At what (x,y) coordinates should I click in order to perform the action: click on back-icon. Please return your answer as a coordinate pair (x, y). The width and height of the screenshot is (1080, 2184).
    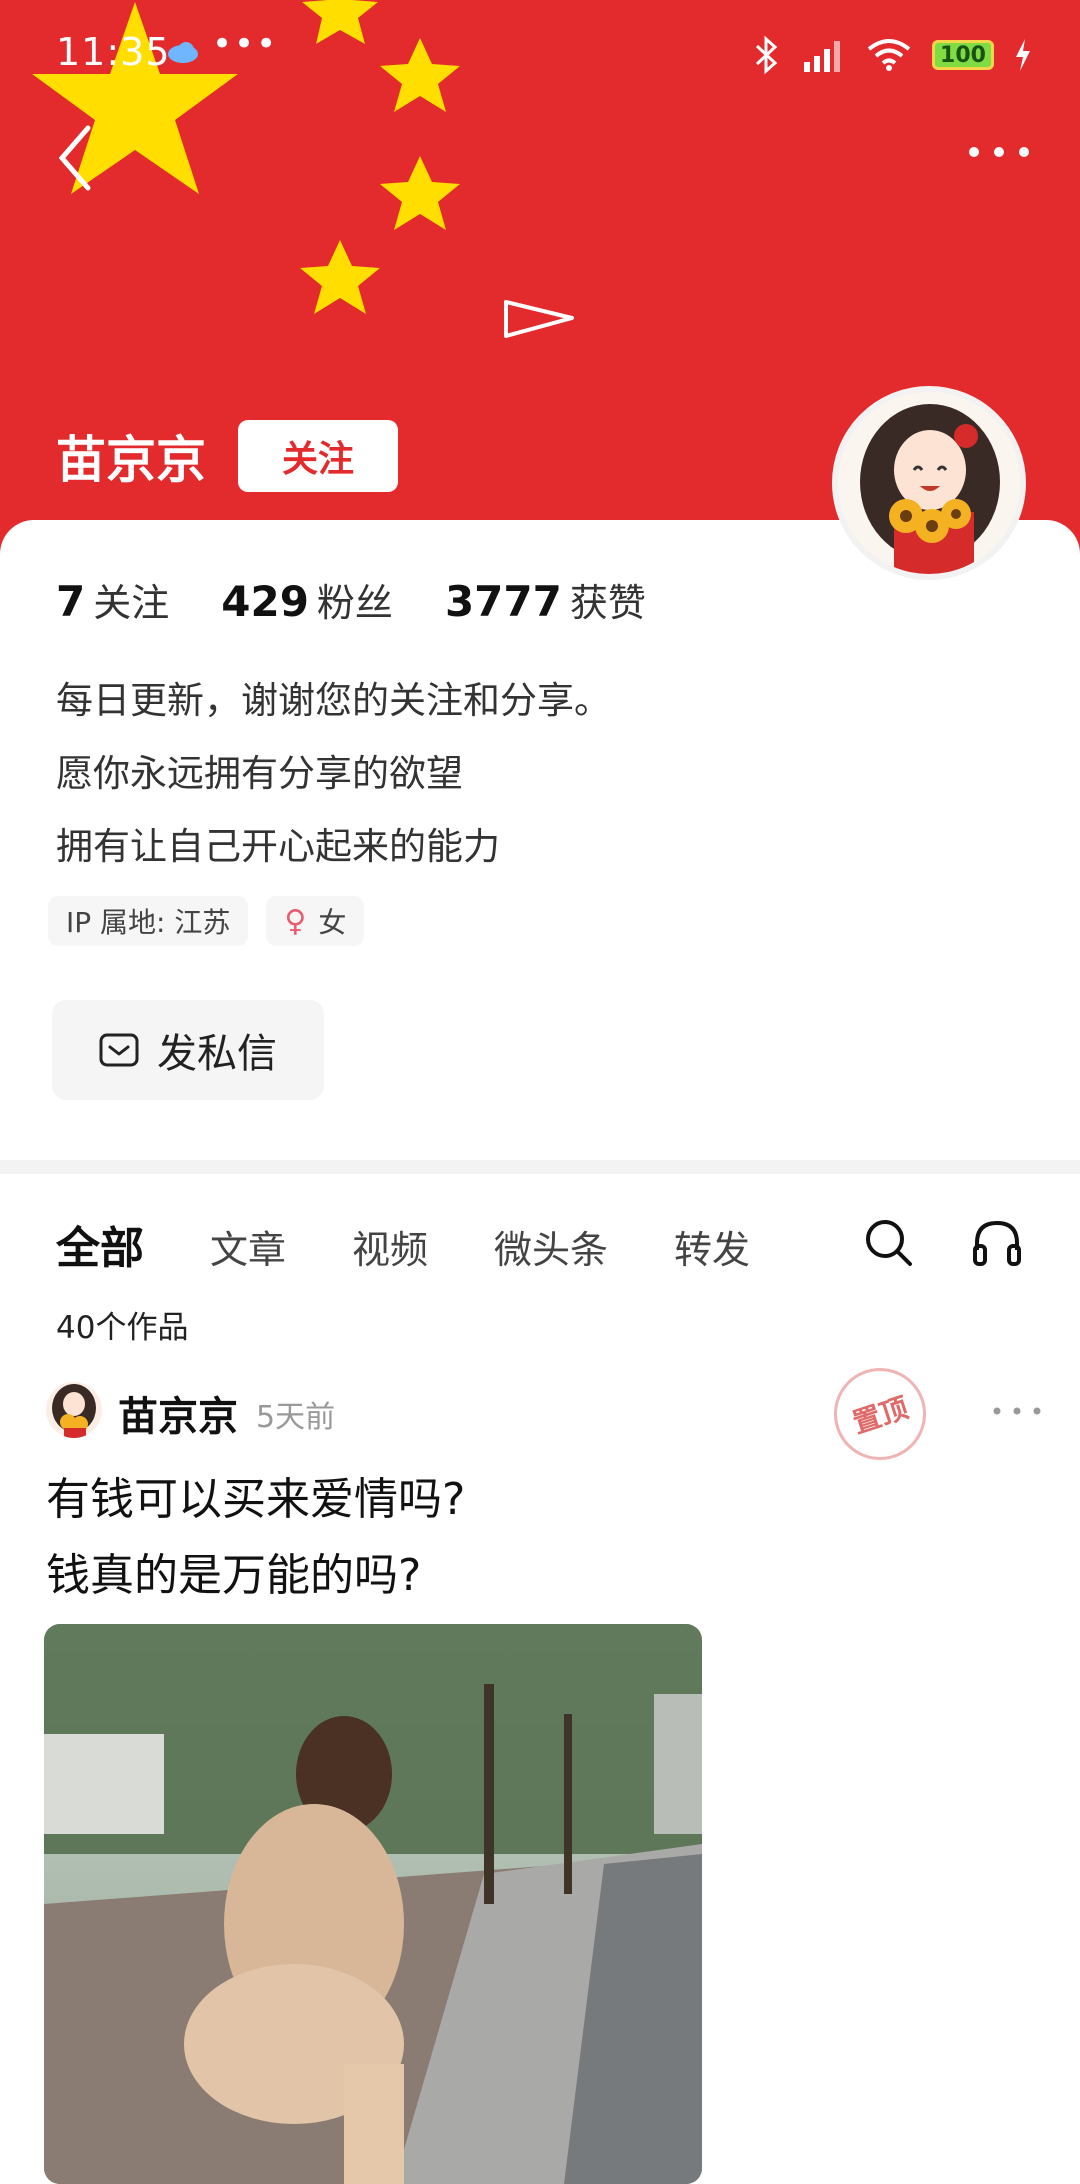
    Looking at the image, I should click on (78, 158).